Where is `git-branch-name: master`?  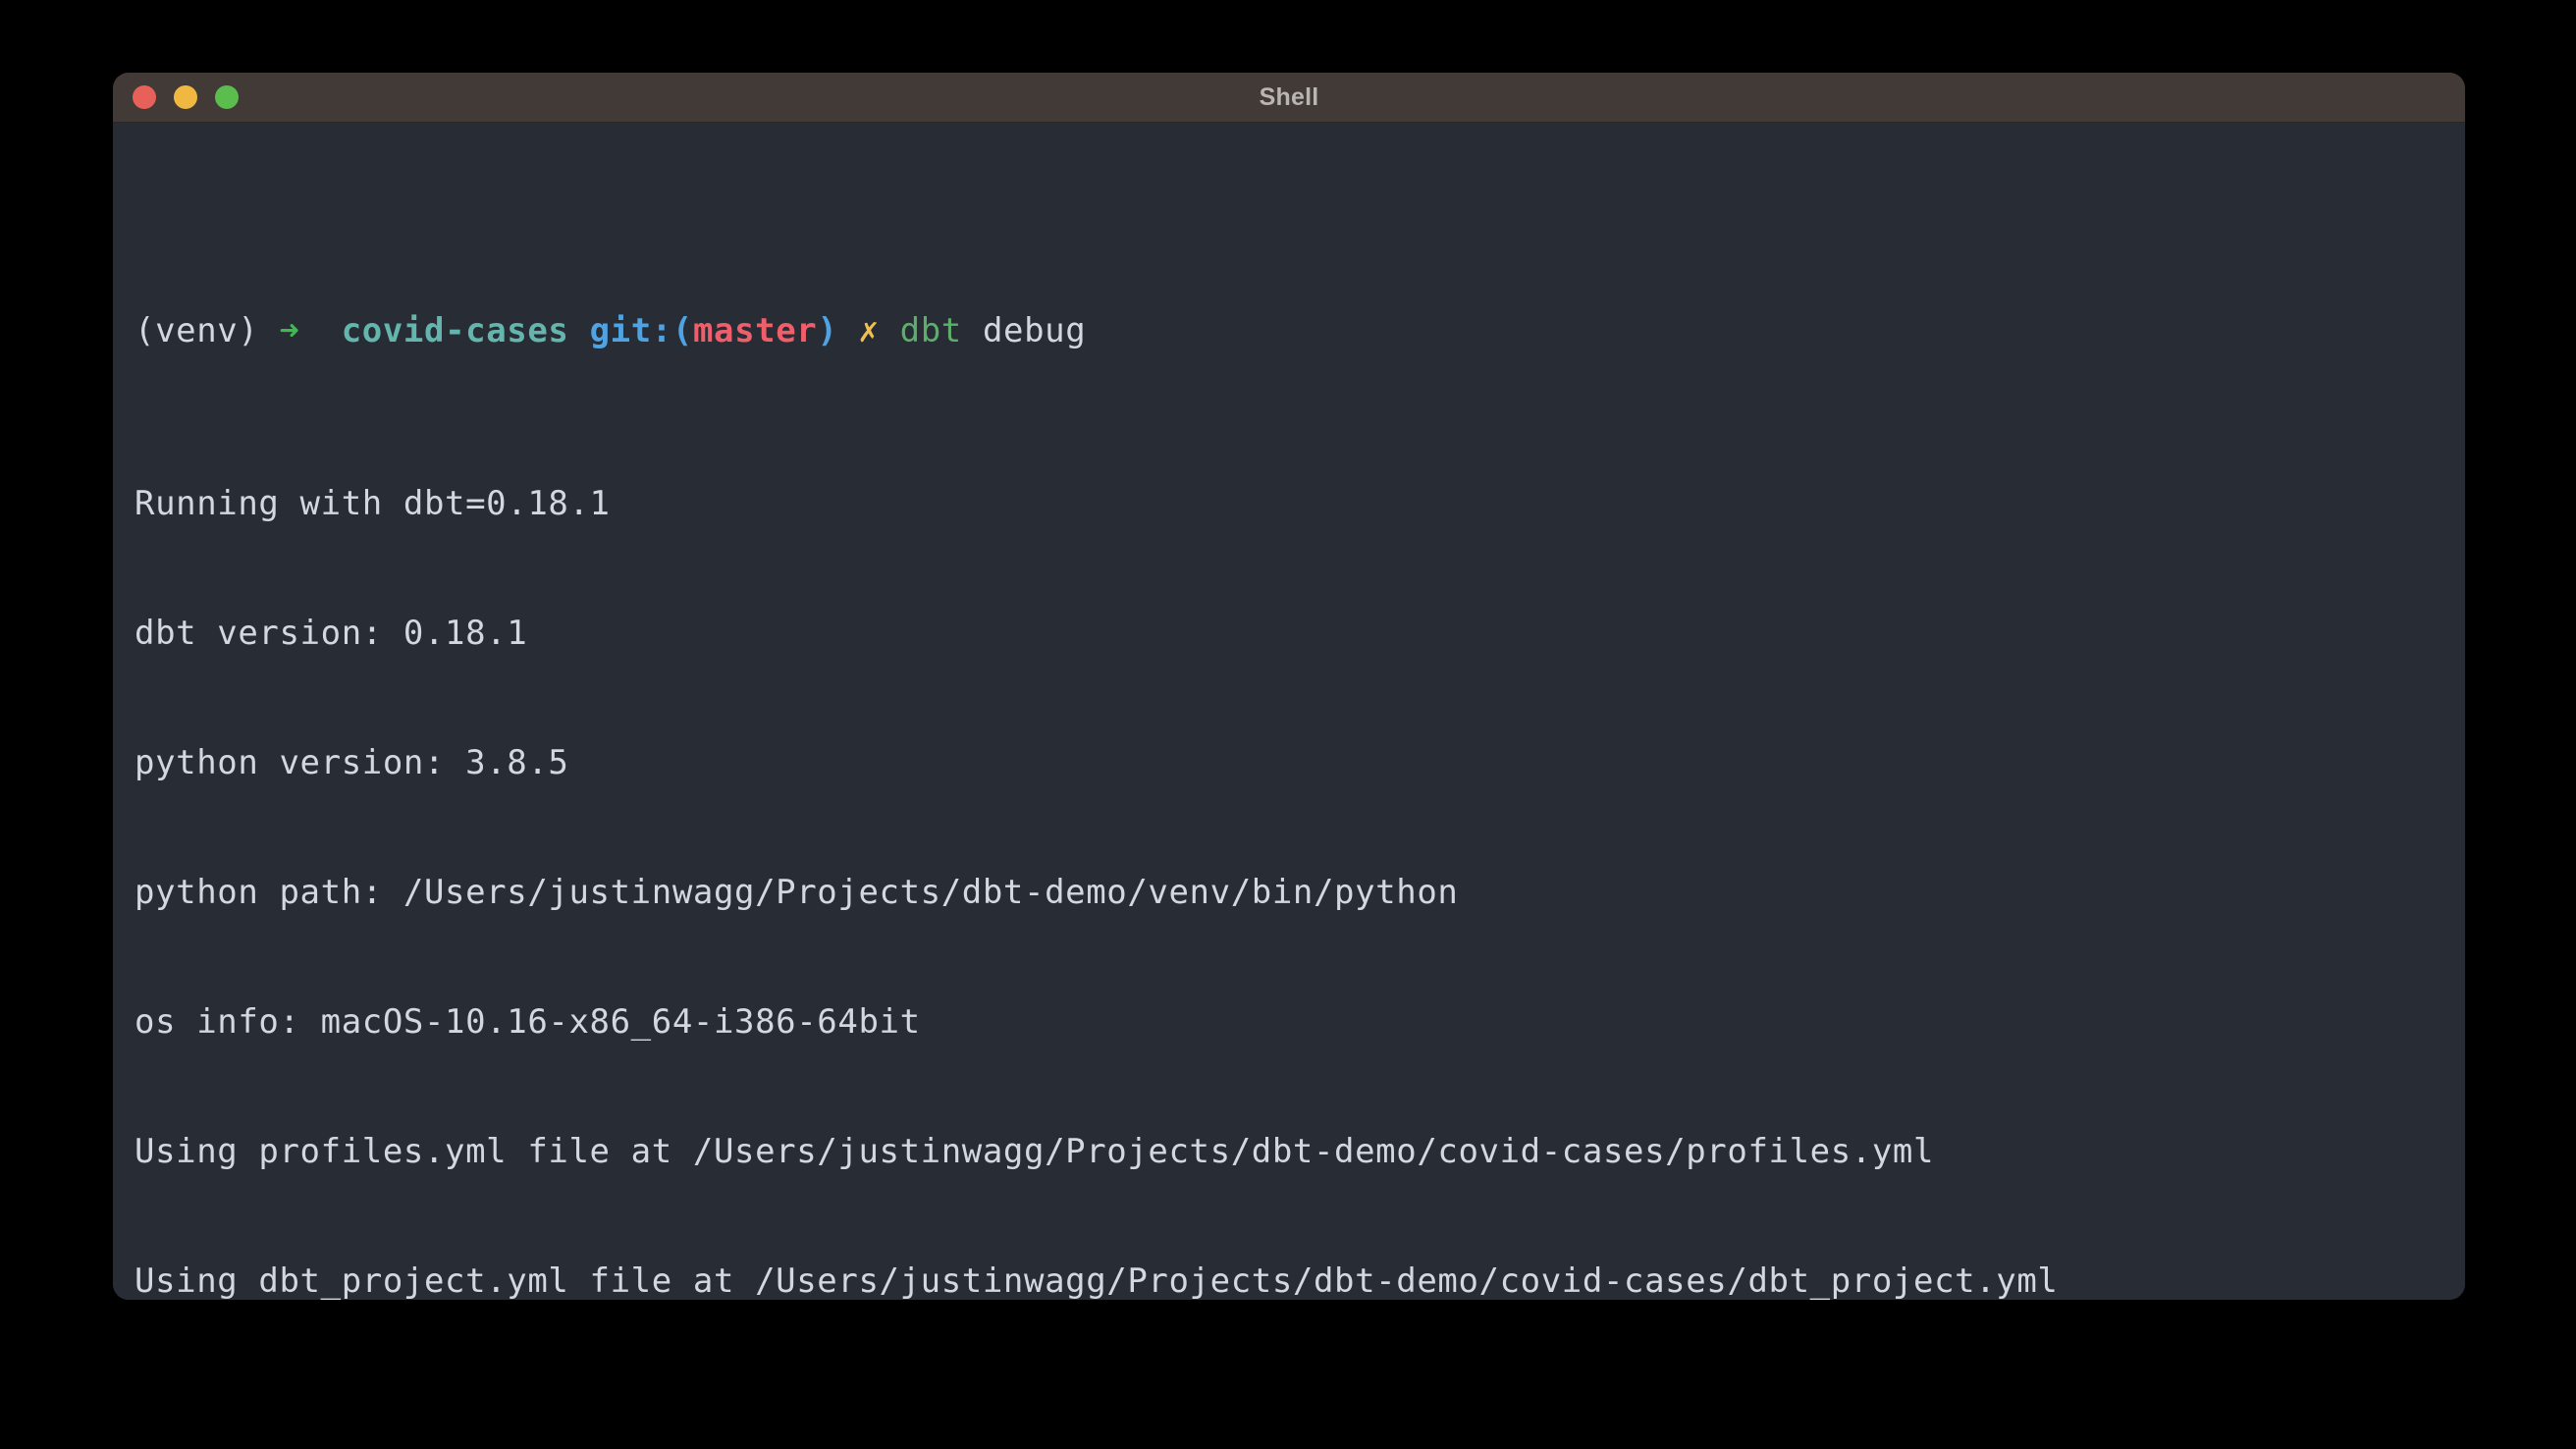 git-branch-name: master is located at coordinates (755, 330).